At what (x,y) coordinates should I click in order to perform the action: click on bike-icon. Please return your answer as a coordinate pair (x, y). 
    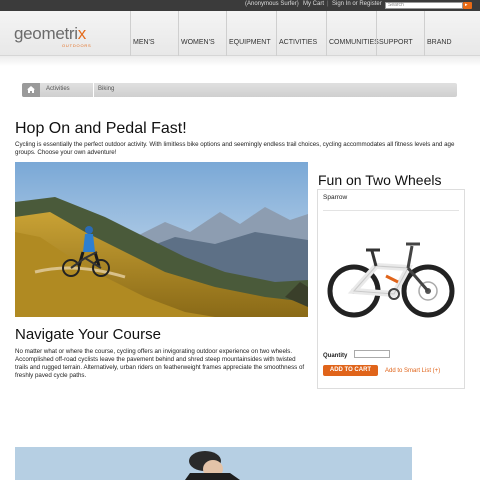
    Looking at the image, I should click on (391, 280).